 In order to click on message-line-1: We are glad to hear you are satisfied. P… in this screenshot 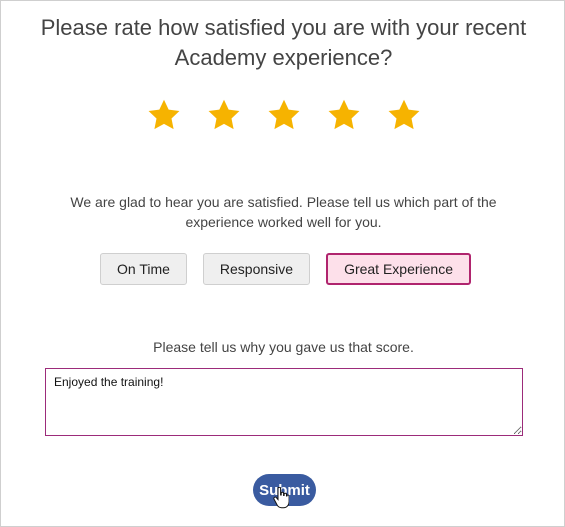, I will do `click(283, 202)`.